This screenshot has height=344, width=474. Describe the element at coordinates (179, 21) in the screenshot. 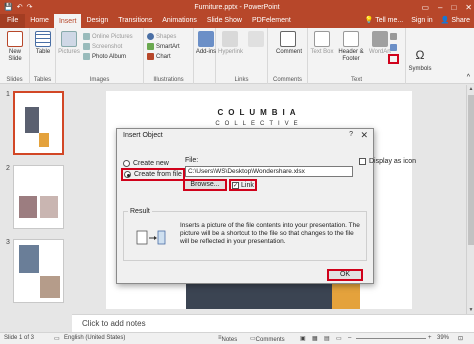

I see `tab-animations: Animations` at that location.